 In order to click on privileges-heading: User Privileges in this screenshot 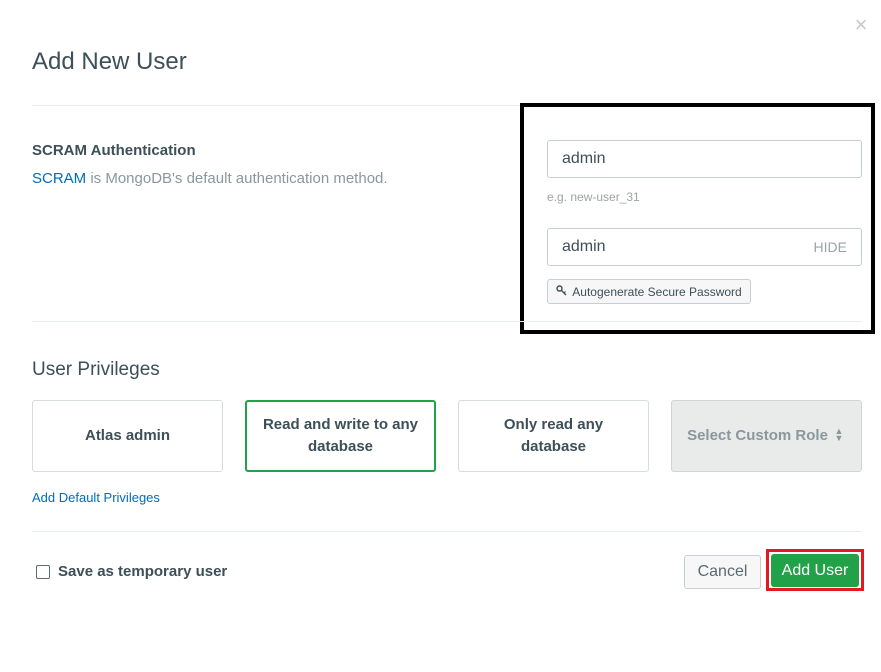, I will do `click(96, 369)`.